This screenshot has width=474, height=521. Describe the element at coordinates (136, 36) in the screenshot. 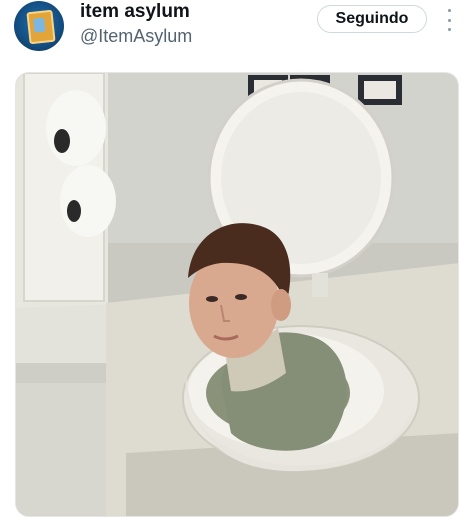

I see `author-handle: @ItemAsylum` at that location.